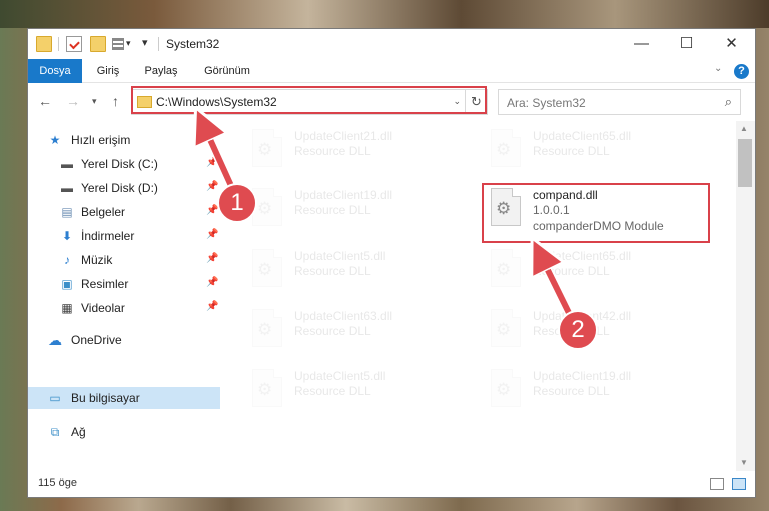 This screenshot has height=511, width=769. I want to click on new-folder-icon, so click(98, 44).